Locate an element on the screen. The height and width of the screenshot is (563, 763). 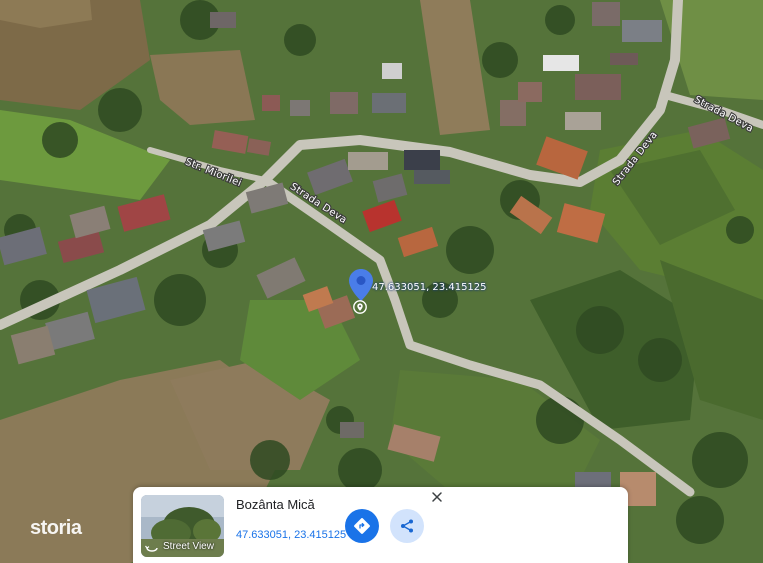
share-icon is located at coordinates (407, 526).